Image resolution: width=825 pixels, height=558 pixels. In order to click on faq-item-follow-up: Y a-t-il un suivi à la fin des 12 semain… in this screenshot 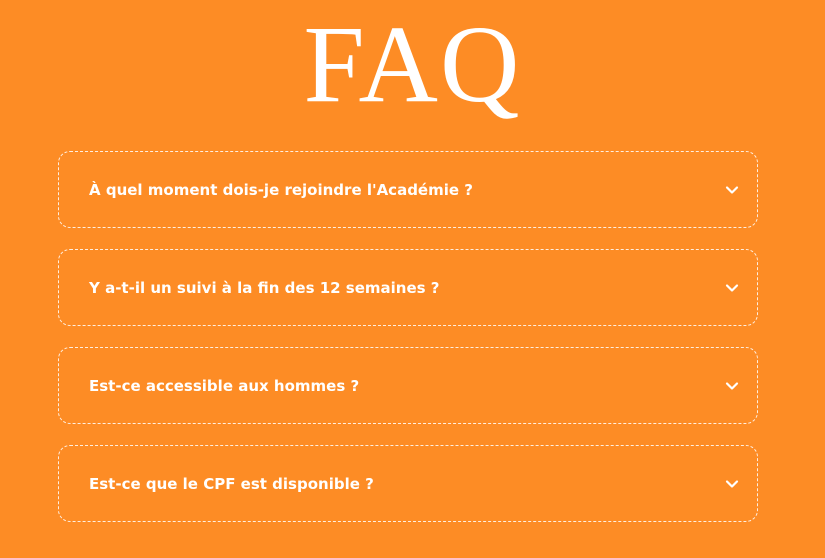, I will do `click(408, 287)`.